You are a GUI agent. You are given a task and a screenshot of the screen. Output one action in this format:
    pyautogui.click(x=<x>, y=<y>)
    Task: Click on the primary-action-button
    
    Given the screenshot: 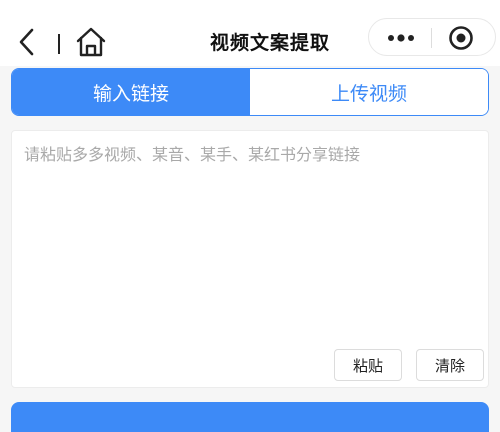 What is the action you would take?
    pyautogui.click(x=250, y=417)
    